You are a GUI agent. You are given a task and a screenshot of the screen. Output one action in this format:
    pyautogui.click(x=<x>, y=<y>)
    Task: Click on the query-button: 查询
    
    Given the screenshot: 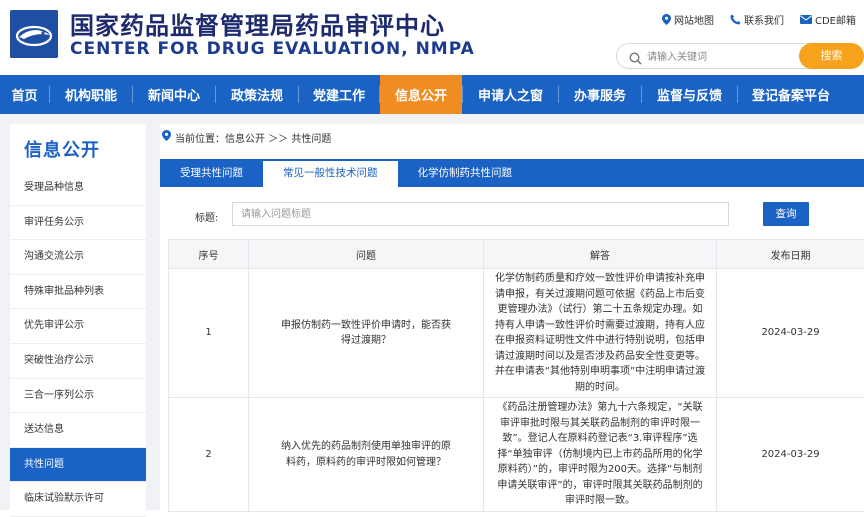 What is the action you would take?
    pyautogui.click(x=786, y=214)
    